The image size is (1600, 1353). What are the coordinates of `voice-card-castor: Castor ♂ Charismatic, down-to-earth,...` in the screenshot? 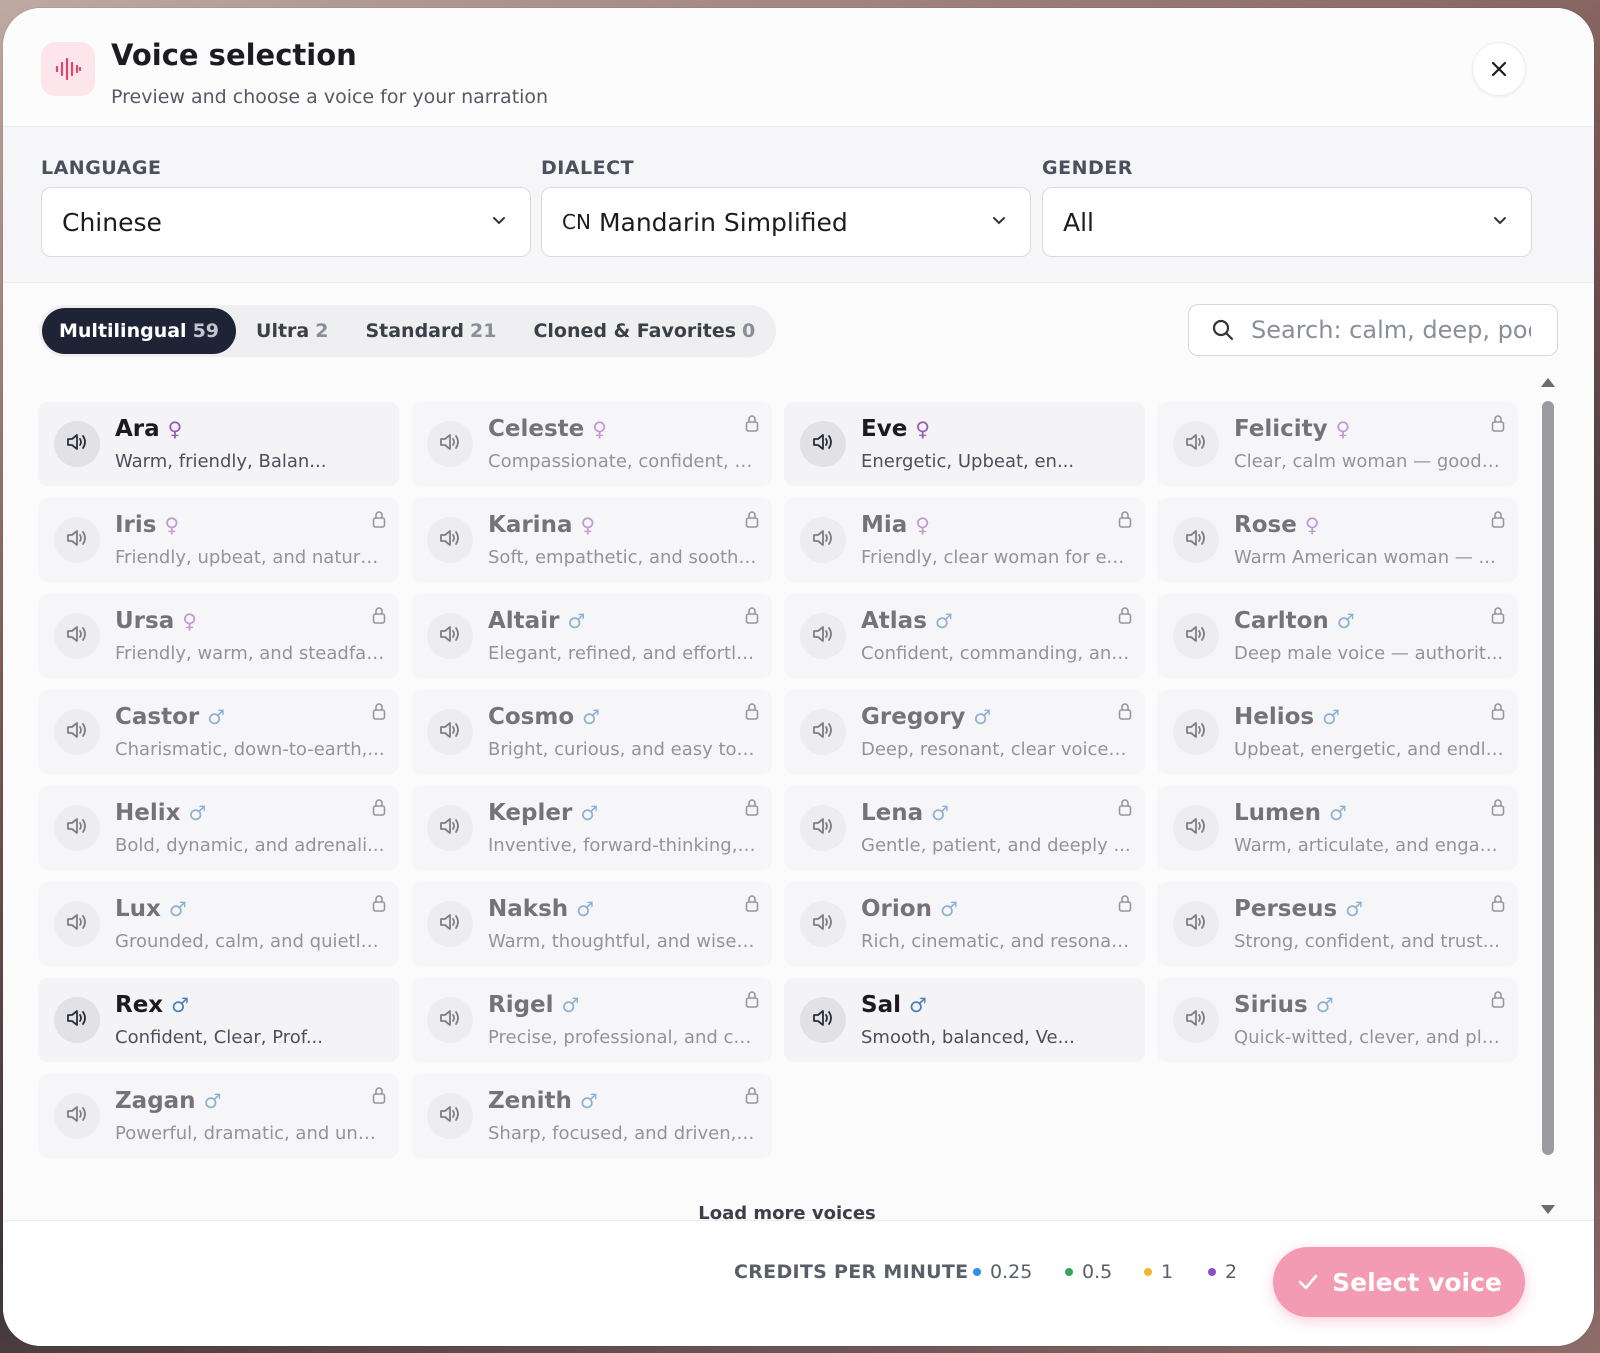 It's located at (218, 732).